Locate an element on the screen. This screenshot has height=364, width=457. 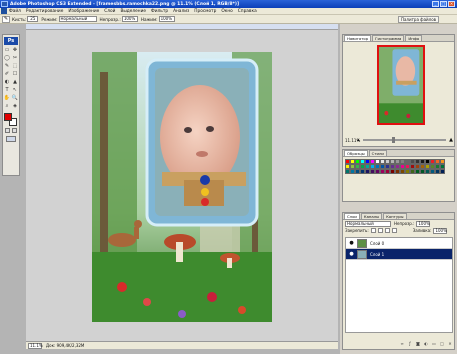
menu-analysis: Анализ is located at coordinates (181, 11).